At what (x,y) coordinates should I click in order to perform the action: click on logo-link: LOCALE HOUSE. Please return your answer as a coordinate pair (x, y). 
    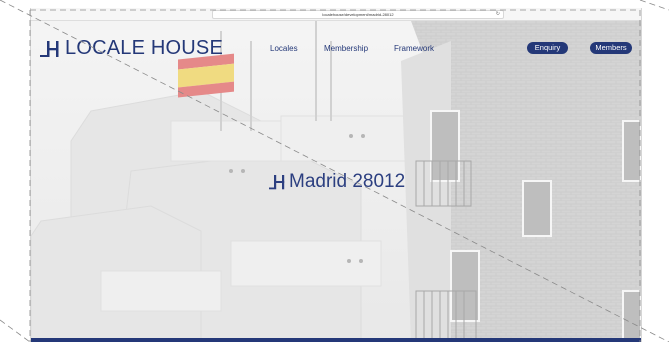
    Looking at the image, I should click on (131, 48).